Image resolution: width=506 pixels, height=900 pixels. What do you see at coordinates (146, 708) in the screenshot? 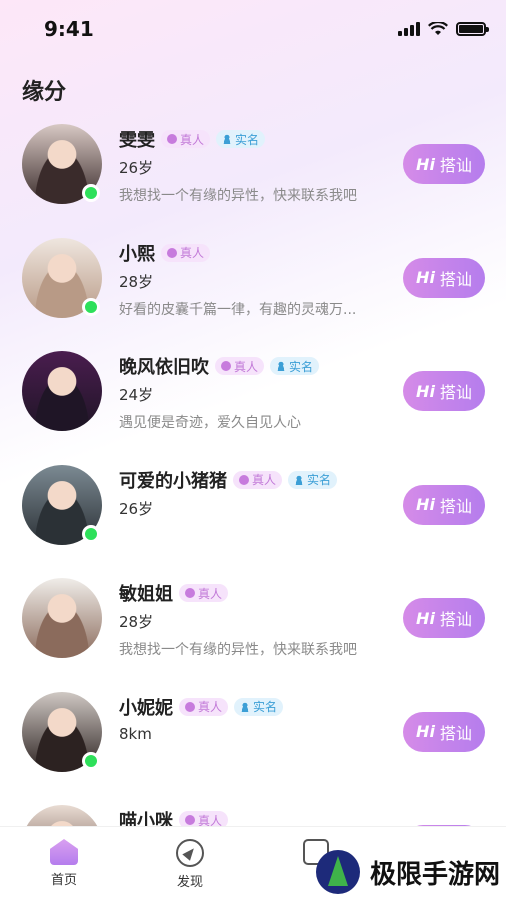
I see `user-name: 小妮妮` at bounding box center [146, 708].